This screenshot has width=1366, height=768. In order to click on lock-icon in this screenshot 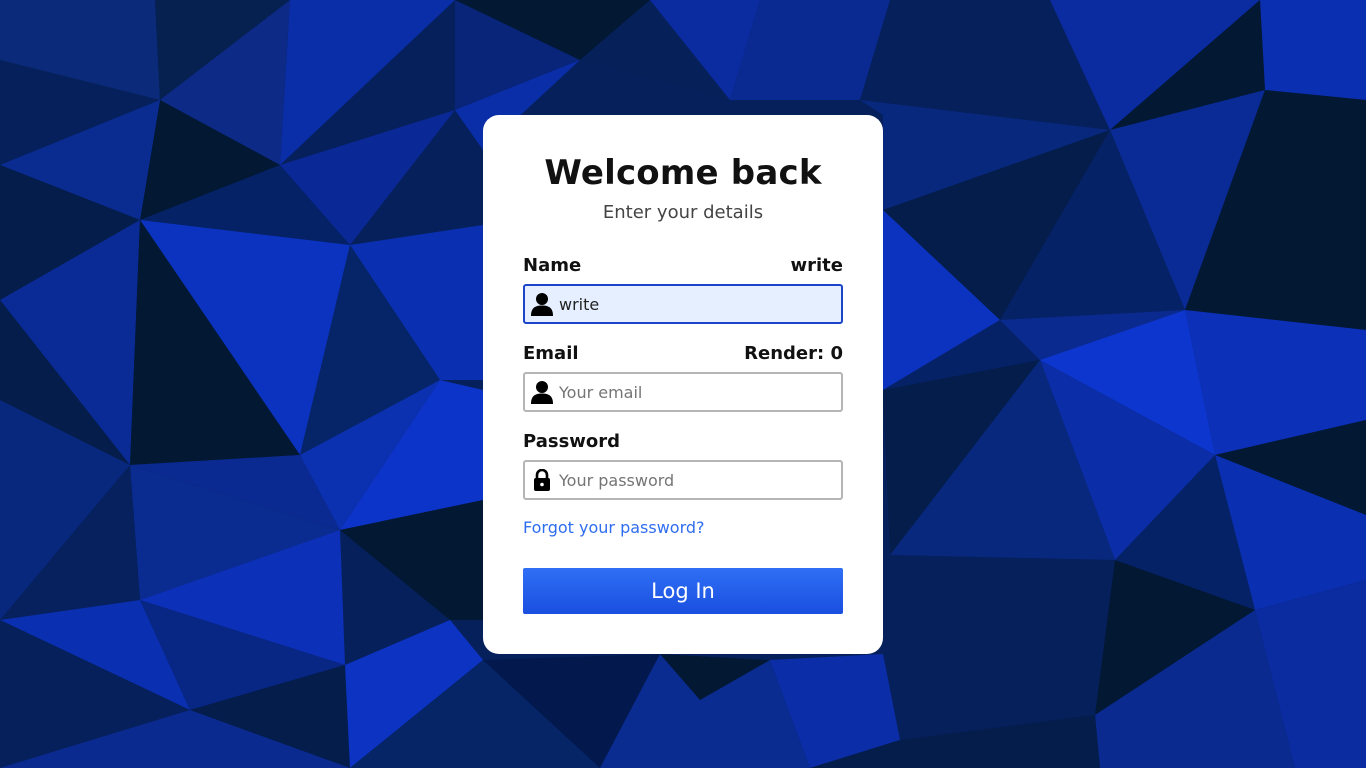, I will do `click(542, 480)`.